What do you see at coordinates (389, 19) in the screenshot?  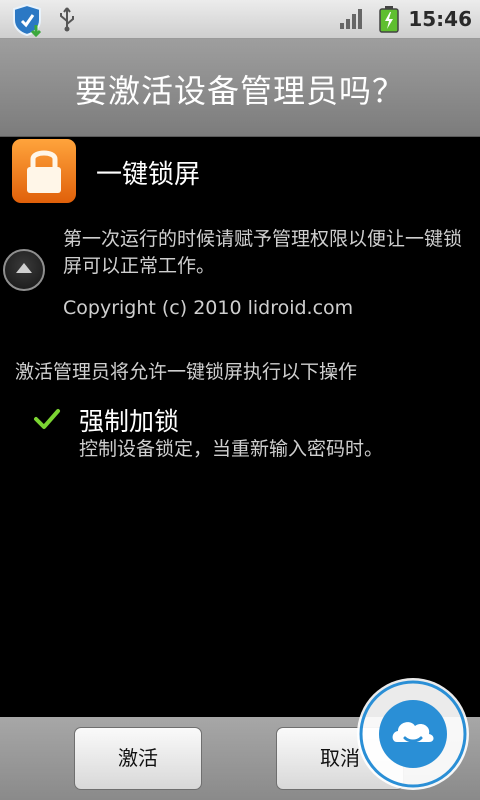 I see `battery-charging-icon` at bounding box center [389, 19].